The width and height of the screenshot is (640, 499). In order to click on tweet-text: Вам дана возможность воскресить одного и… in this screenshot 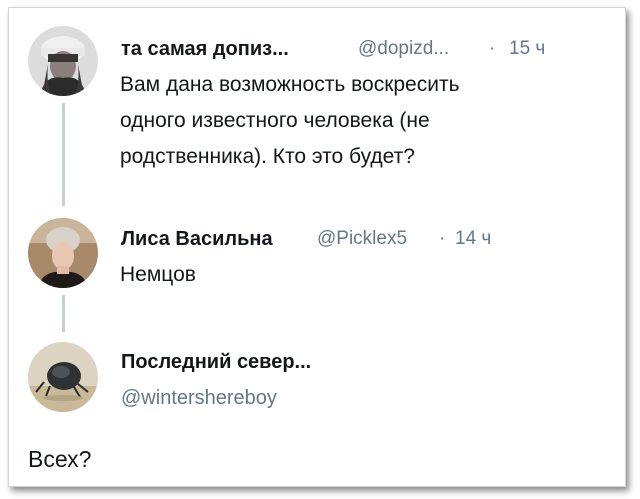, I will do `click(290, 121)`.